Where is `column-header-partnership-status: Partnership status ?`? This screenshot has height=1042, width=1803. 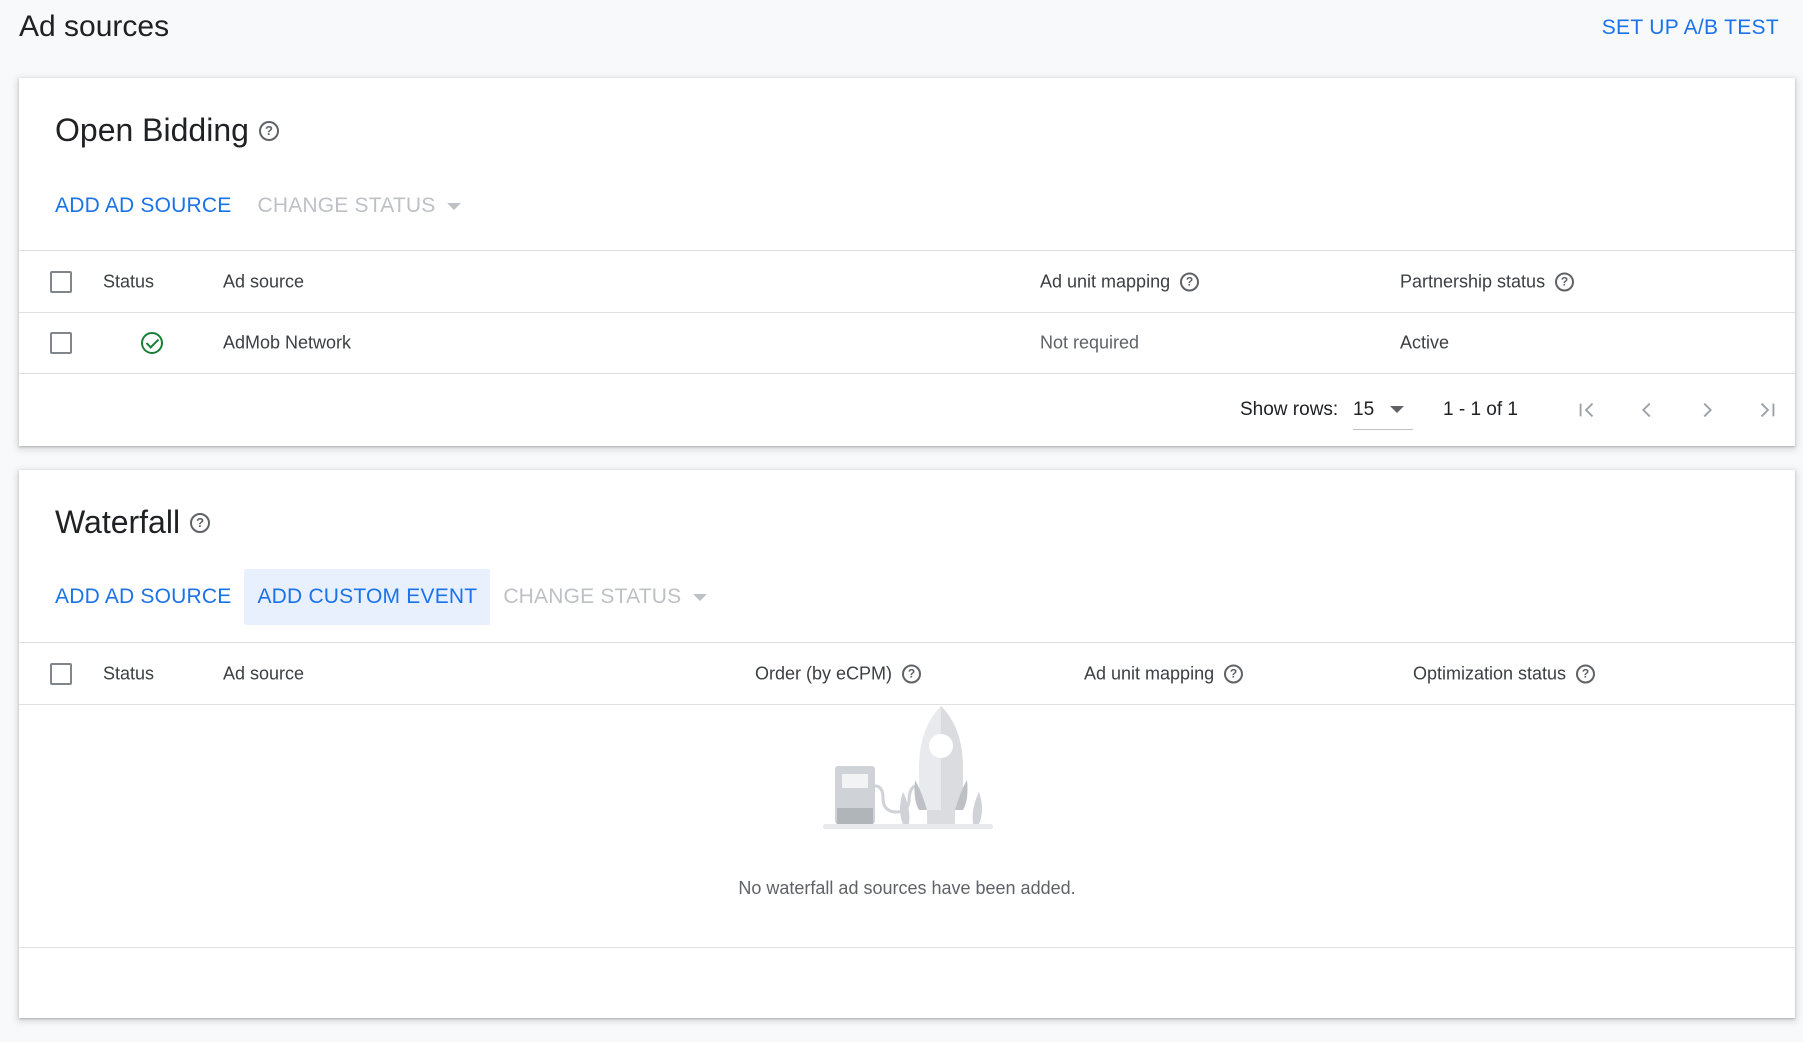 column-header-partnership-status: Partnership status ? is located at coordinates (1487, 281).